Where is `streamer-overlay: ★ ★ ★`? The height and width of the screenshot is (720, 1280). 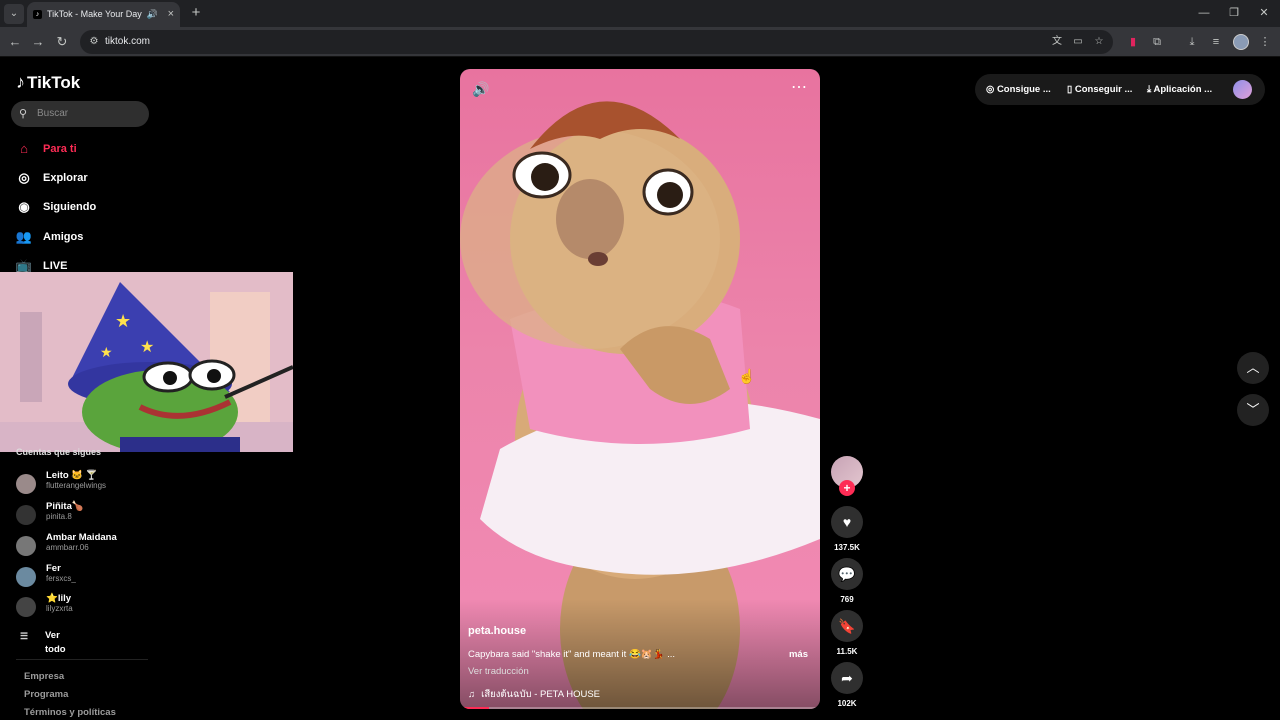
streamer-overlay: ★ ★ ★ is located at coordinates (146, 362).